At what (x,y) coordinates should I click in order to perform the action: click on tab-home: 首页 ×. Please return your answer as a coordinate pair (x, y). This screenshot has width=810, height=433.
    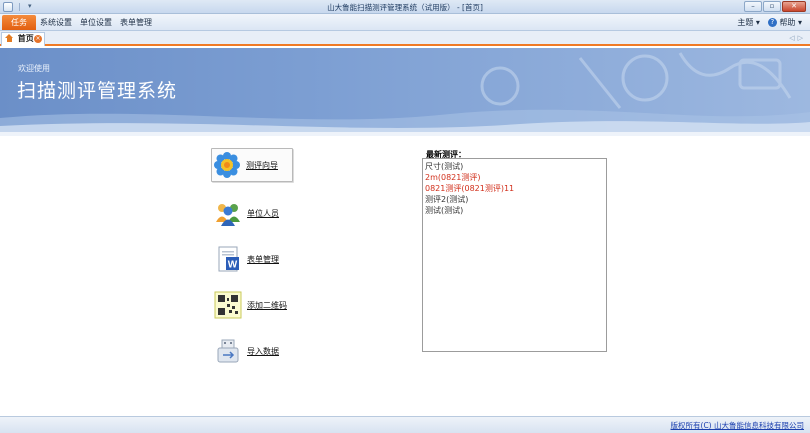
    Looking at the image, I should click on (23, 39).